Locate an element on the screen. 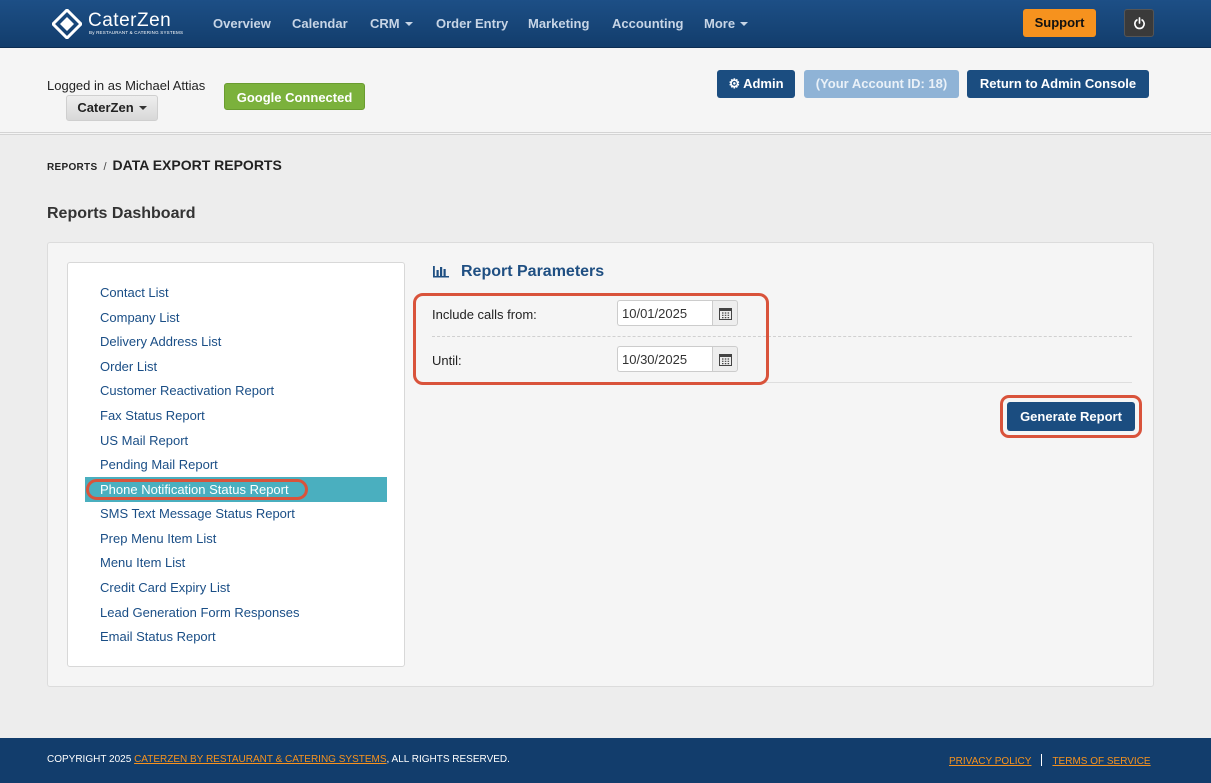  report-item-contact-list: Contact List is located at coordinates (236, 292).